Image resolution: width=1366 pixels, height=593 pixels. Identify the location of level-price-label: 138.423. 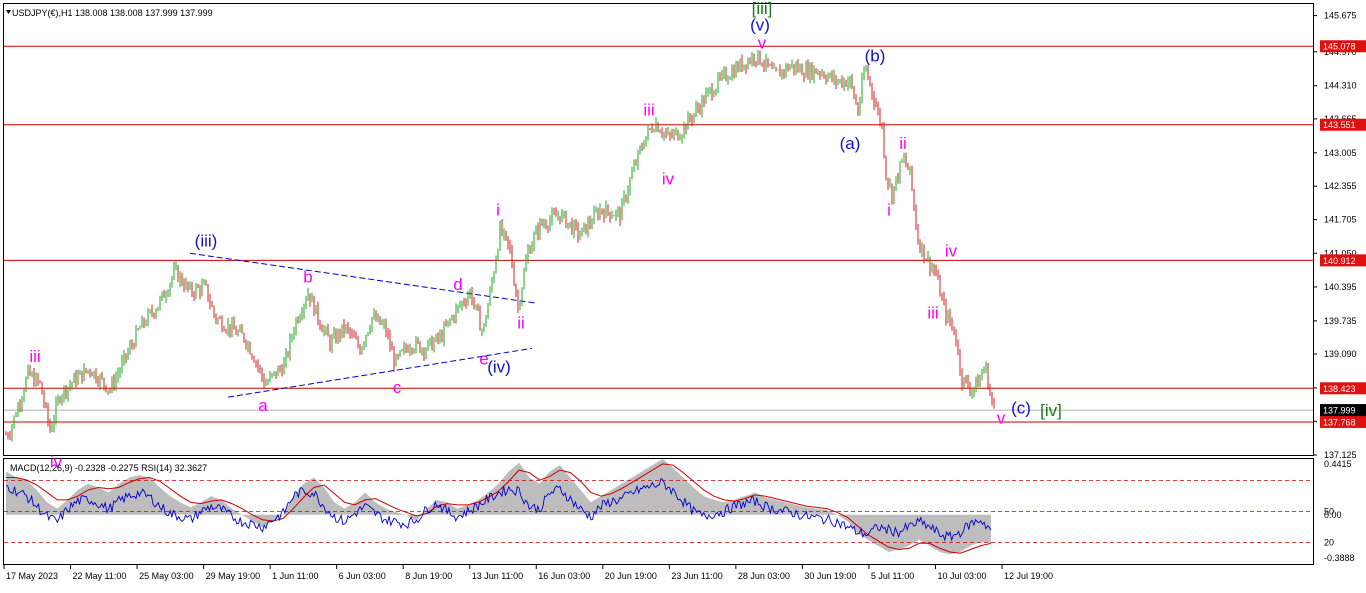
(1339, 389).